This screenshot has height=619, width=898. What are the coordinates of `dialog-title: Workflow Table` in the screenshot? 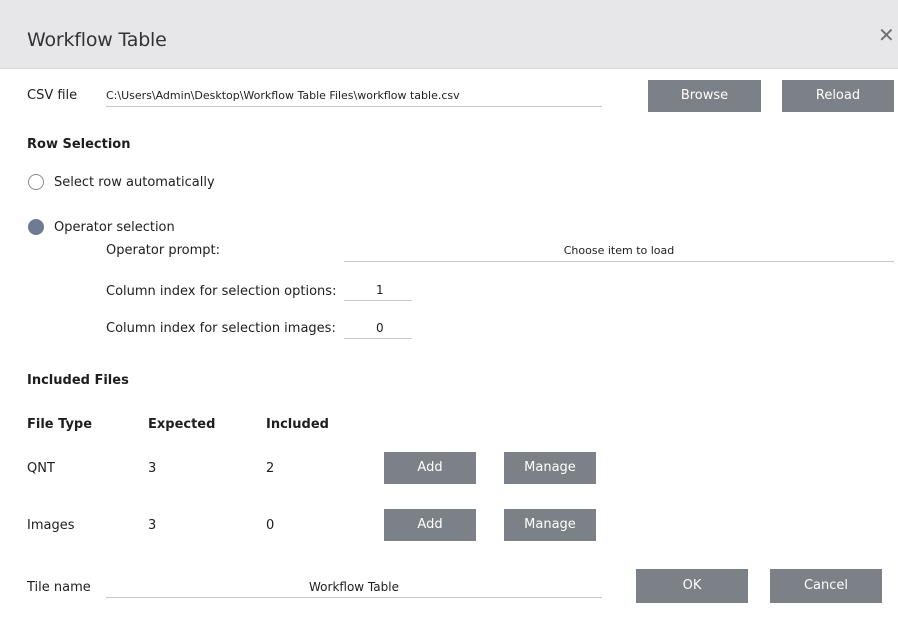 It's located at (97, 40).